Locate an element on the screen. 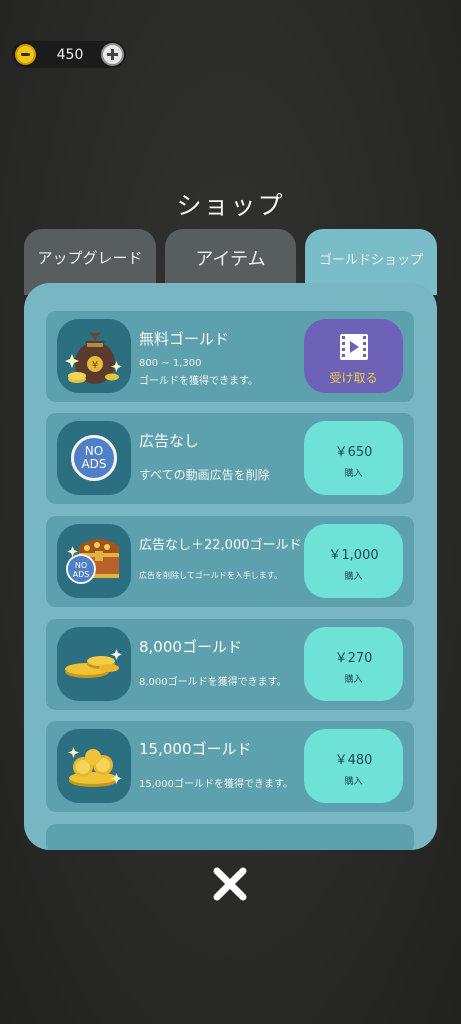 The width and height of the screenshot is (461, 1024). price: ￥650 is located at coordinates (353, 452).